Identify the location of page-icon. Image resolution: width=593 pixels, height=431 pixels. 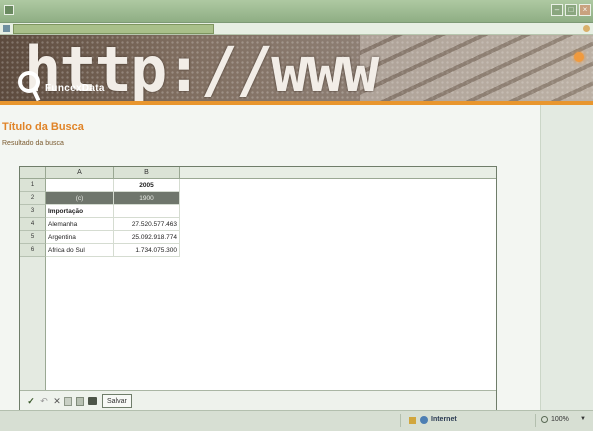
(6, 28).